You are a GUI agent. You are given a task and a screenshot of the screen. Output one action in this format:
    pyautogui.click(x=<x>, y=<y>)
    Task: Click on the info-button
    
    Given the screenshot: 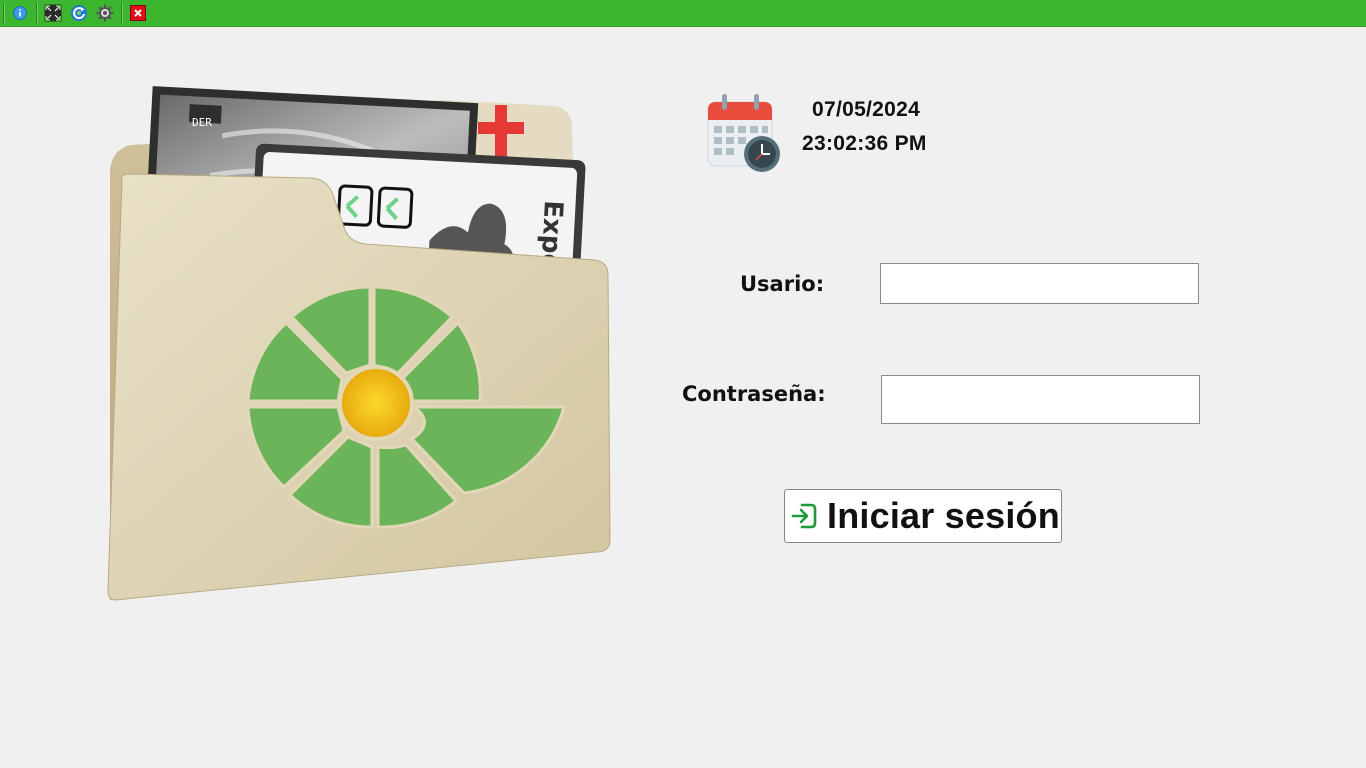 What is the action you would take?
    pyautogui.click(x=20, y=13)
    